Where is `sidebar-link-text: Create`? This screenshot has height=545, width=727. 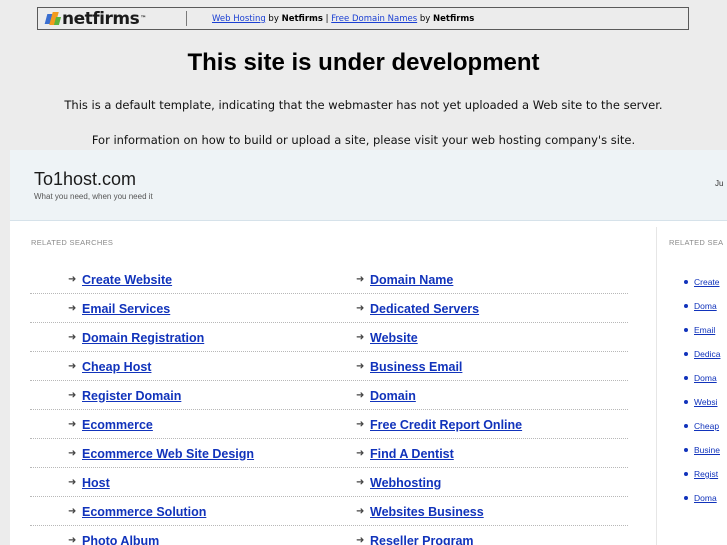
sidebar-link-text: Create is located at coordinates (707, 282).